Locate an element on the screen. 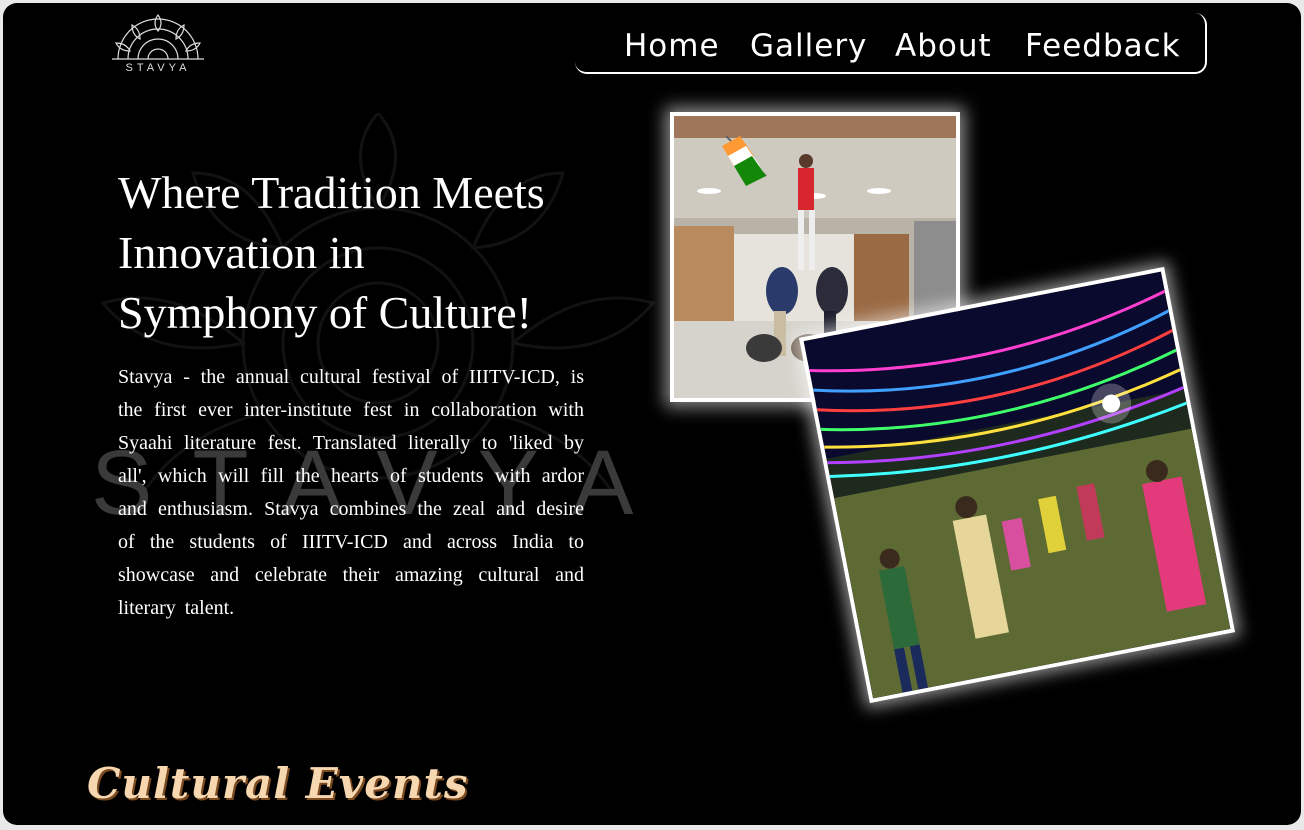  nav-feedback-link: Feedback is located at coordinates (1103, 46).